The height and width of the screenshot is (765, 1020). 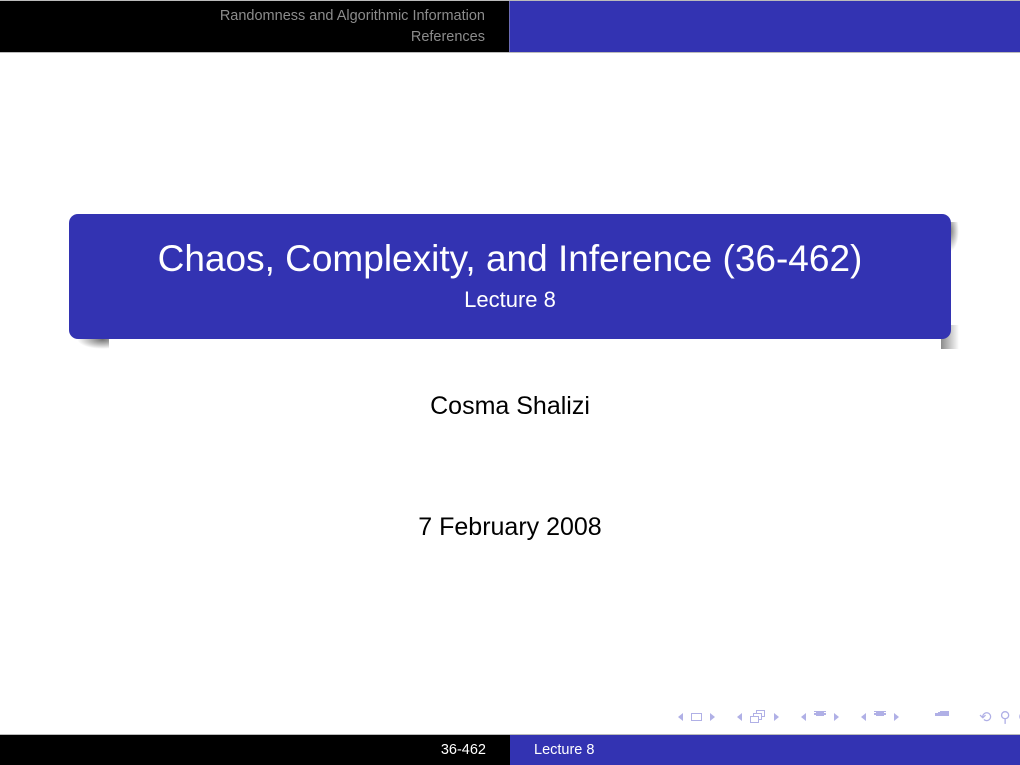 I want to click on subsection-nav-group, so click(x=762, y=717).